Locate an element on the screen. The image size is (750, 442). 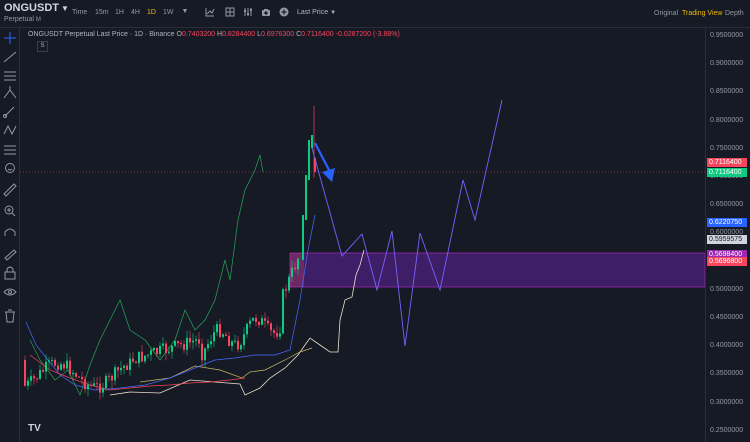
price-tick-label: 0.2500000 is located at coordinates (727, 430).